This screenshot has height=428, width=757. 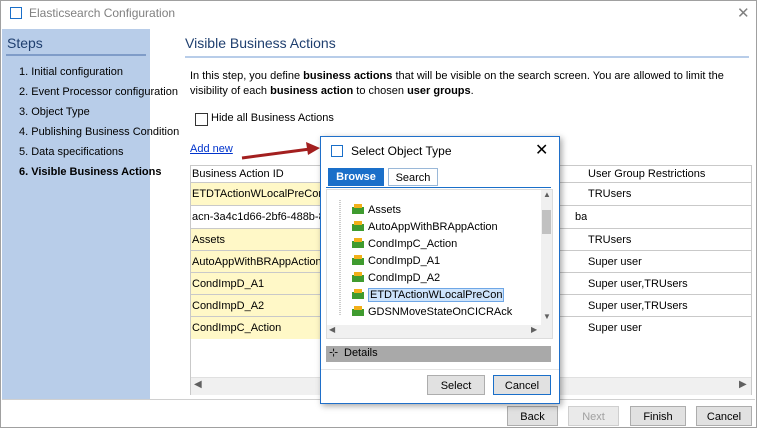 I want to click on dialog-cancel-button: Cancel, so click(x=522, y=385).